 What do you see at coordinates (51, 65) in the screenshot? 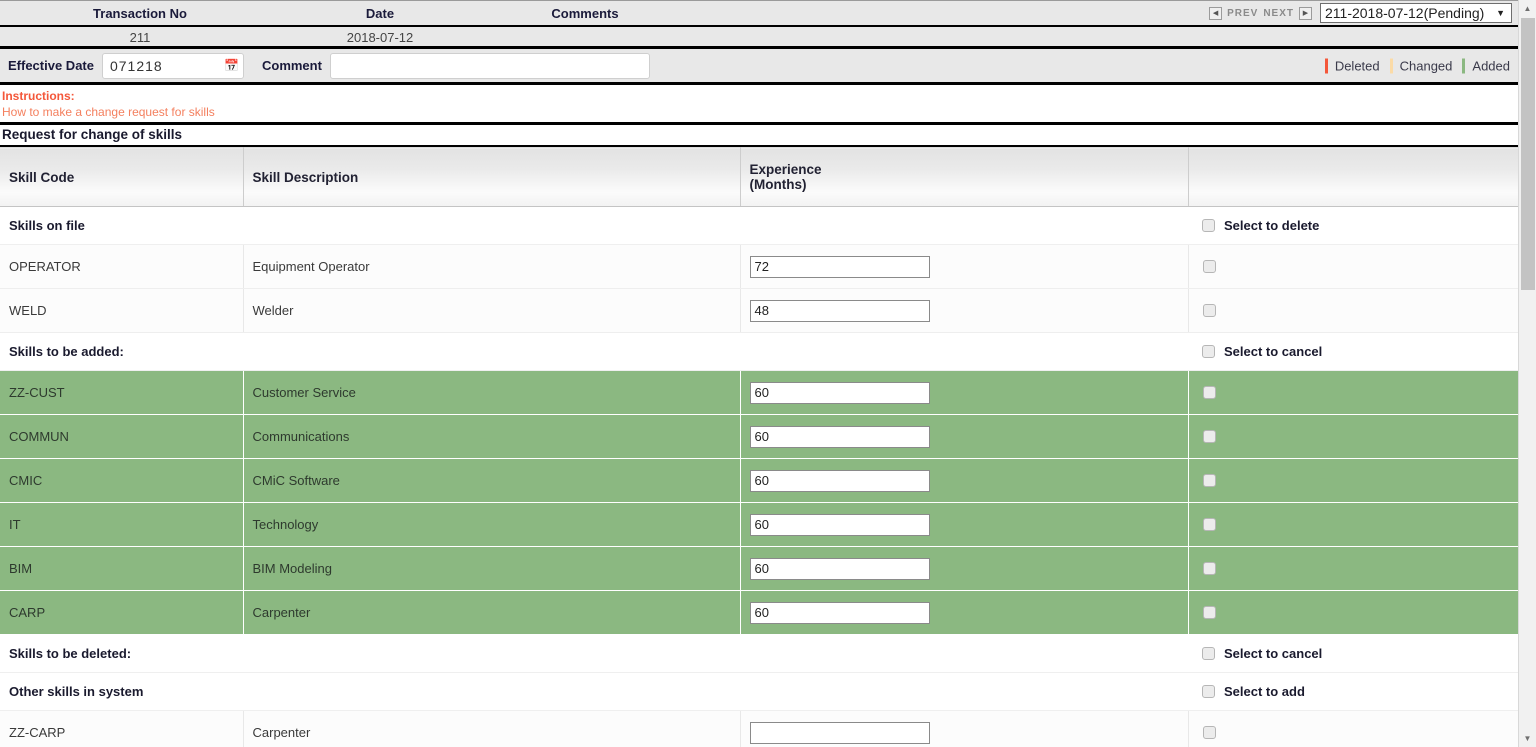
I see `effective-date-label: Effective Date` at bounding box center [51, 65].